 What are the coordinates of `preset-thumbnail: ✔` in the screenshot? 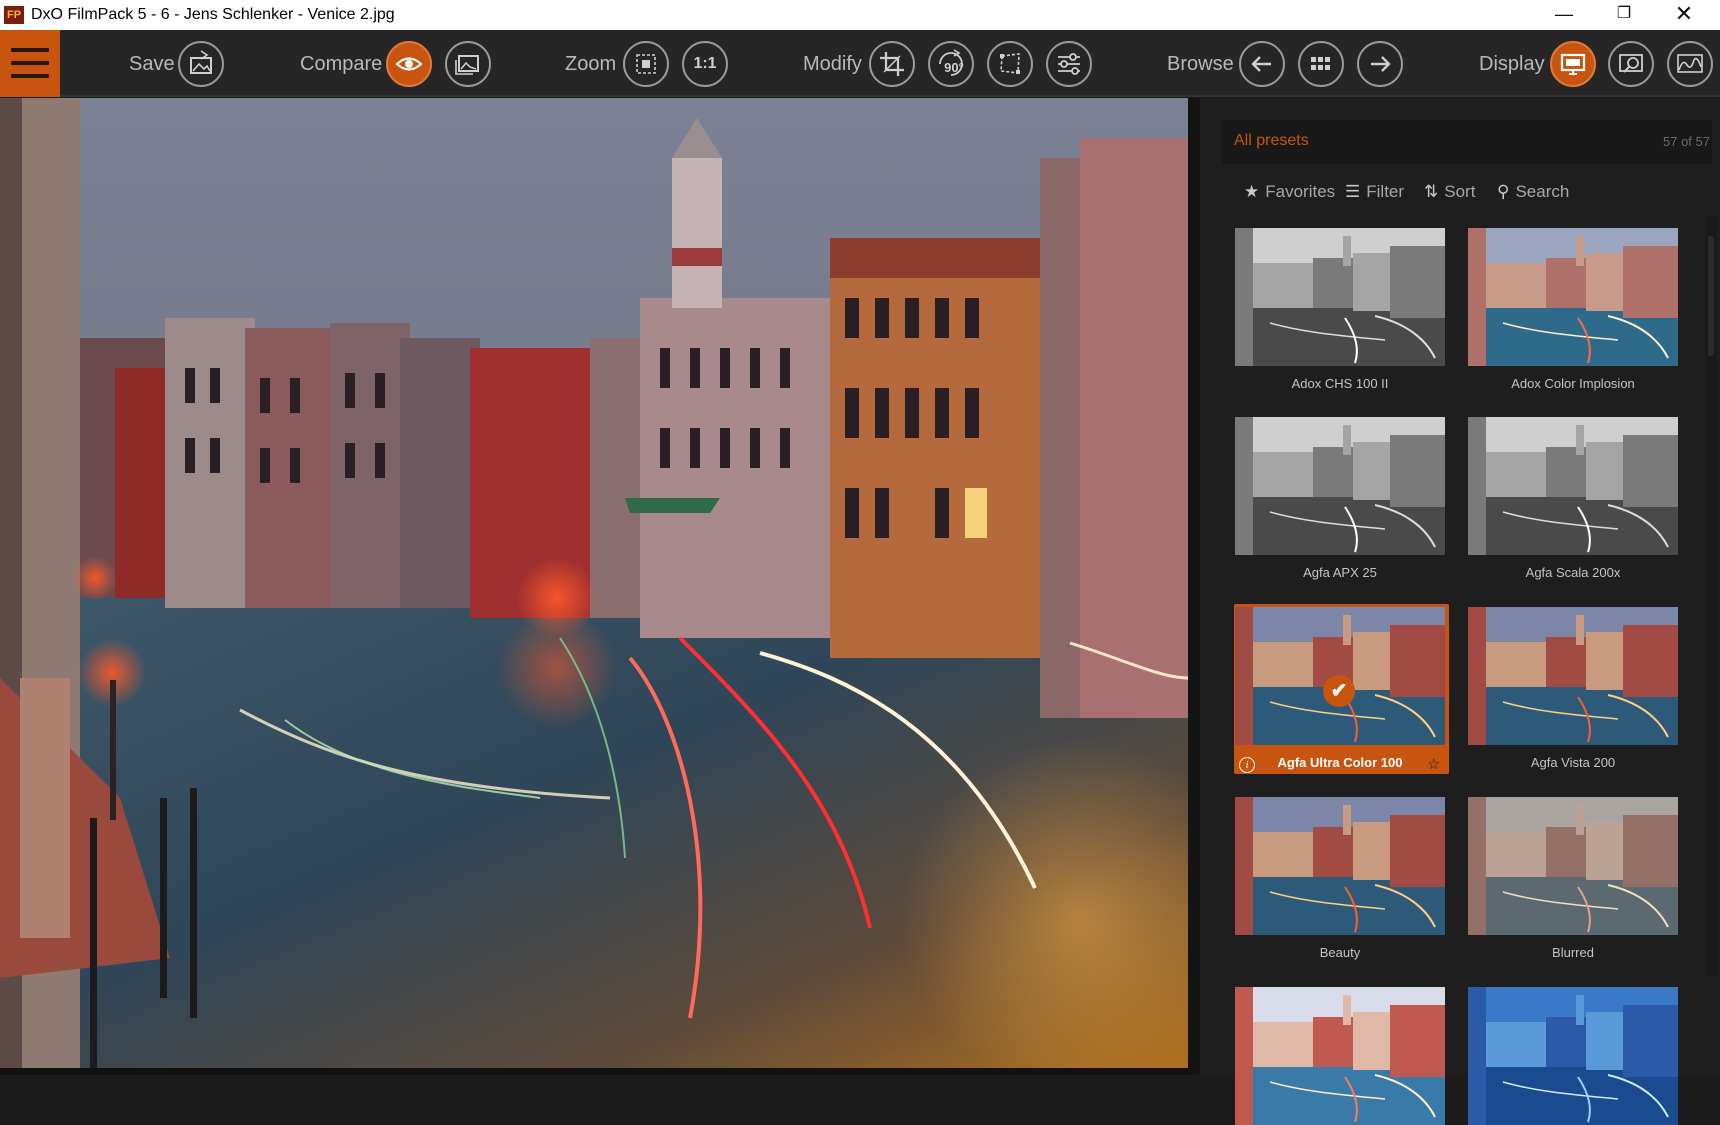 It's located at (1340, 676).